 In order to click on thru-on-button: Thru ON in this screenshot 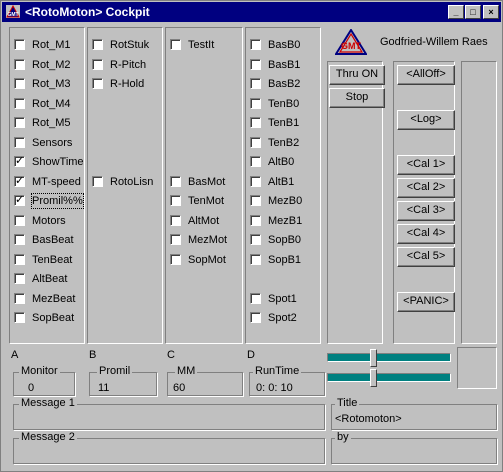, I will do `click(357, 75)`.